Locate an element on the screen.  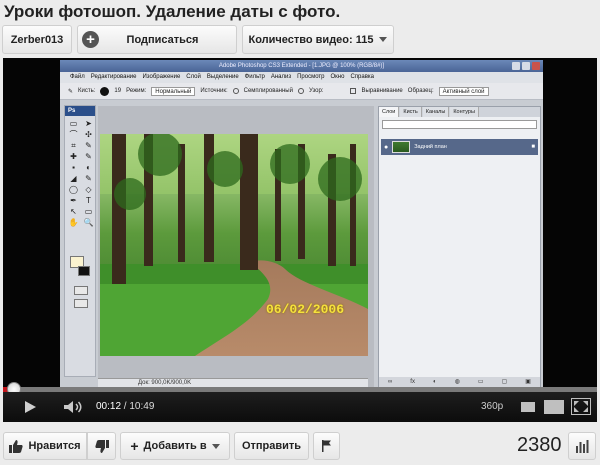
layer-row: ● Задний план ■ is located at coordinates (459, 147).